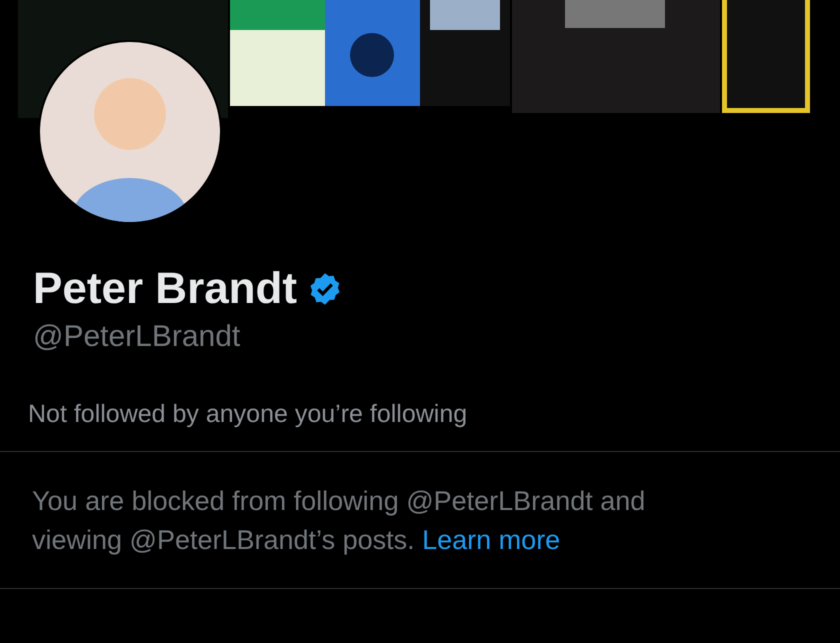 This screenshot has width=840, height=643. I want to click on learn-more-link: Learn more, so click(491, 540).